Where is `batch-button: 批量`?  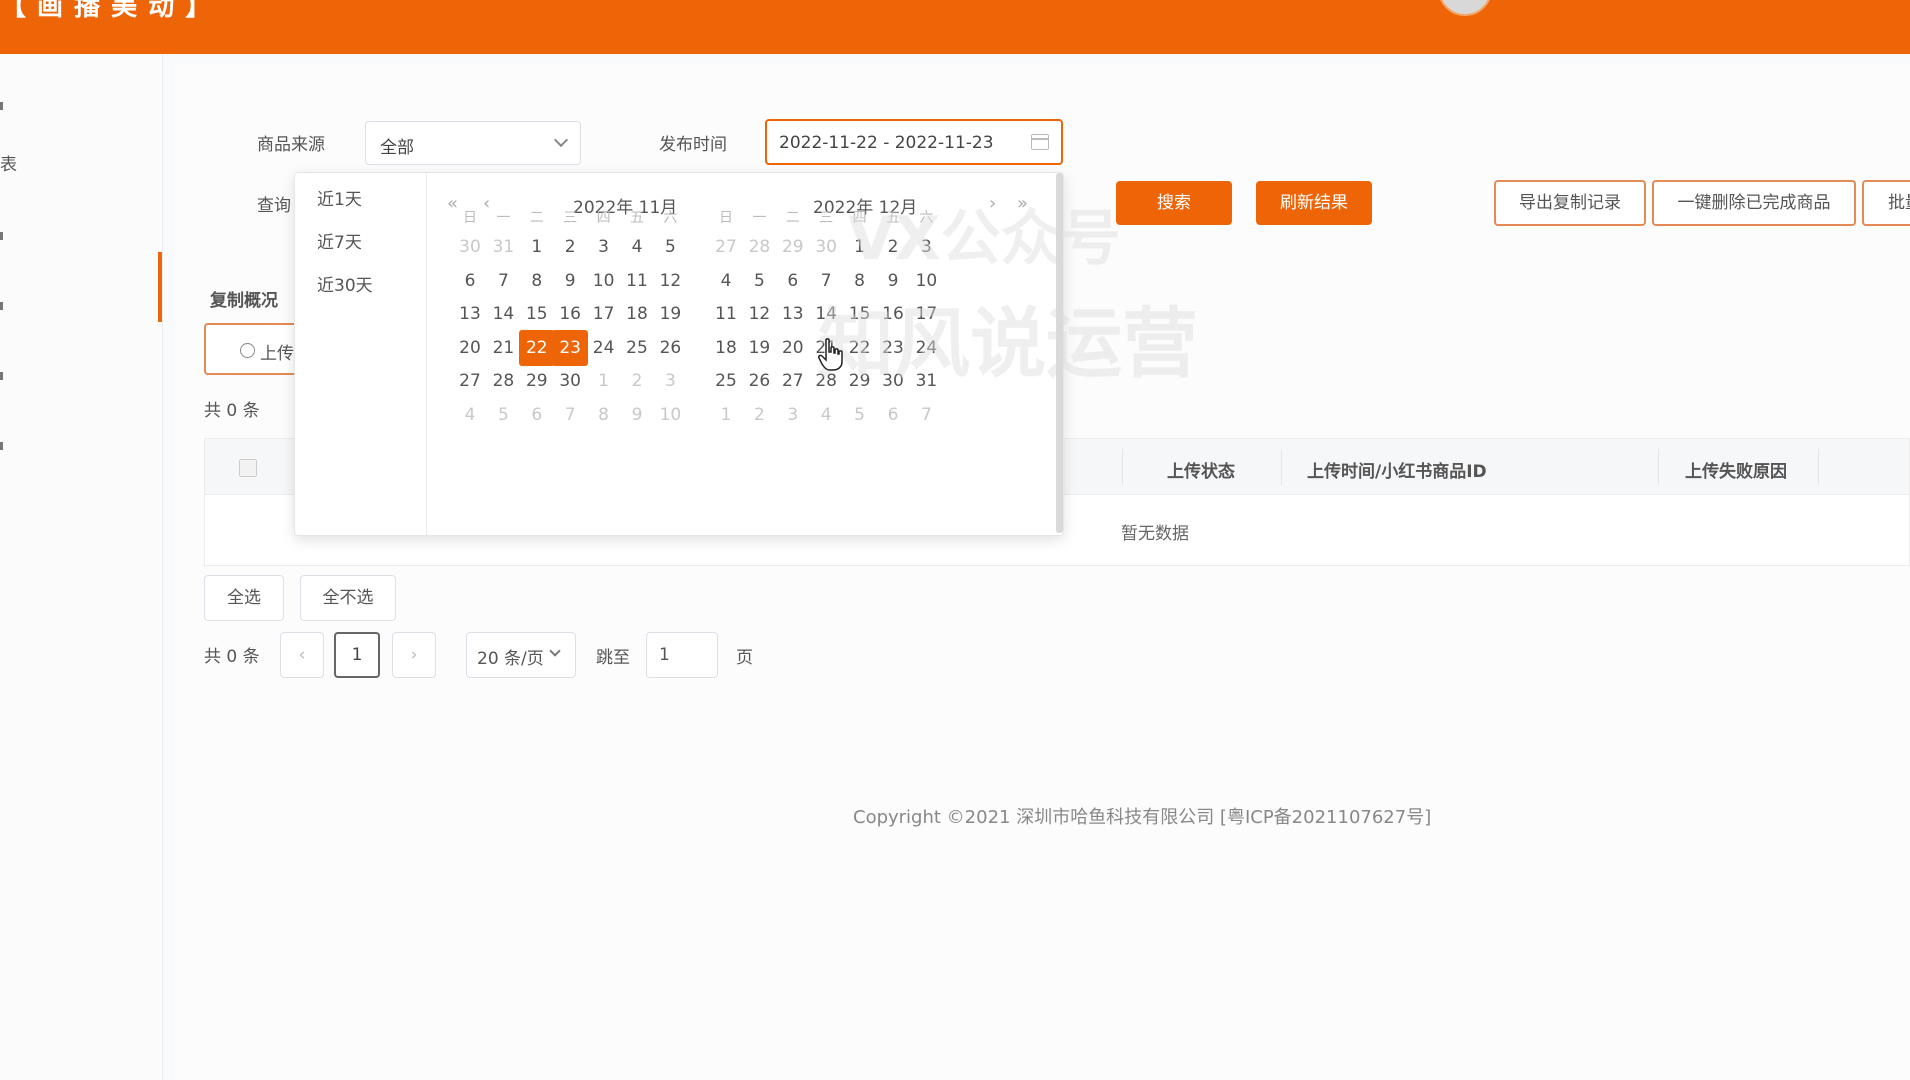 batch-button: 批量 is located at coordinates (1886, 203).